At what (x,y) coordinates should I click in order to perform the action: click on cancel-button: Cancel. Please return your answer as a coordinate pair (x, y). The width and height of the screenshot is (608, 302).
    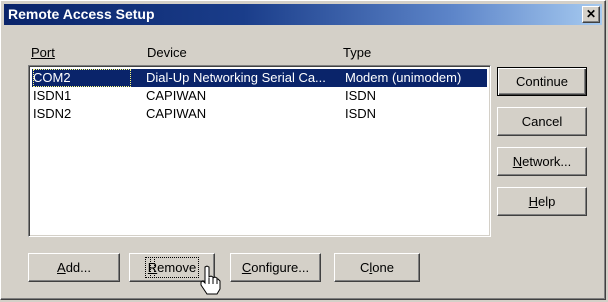
    Looking at the image, I should click on (542, 121).